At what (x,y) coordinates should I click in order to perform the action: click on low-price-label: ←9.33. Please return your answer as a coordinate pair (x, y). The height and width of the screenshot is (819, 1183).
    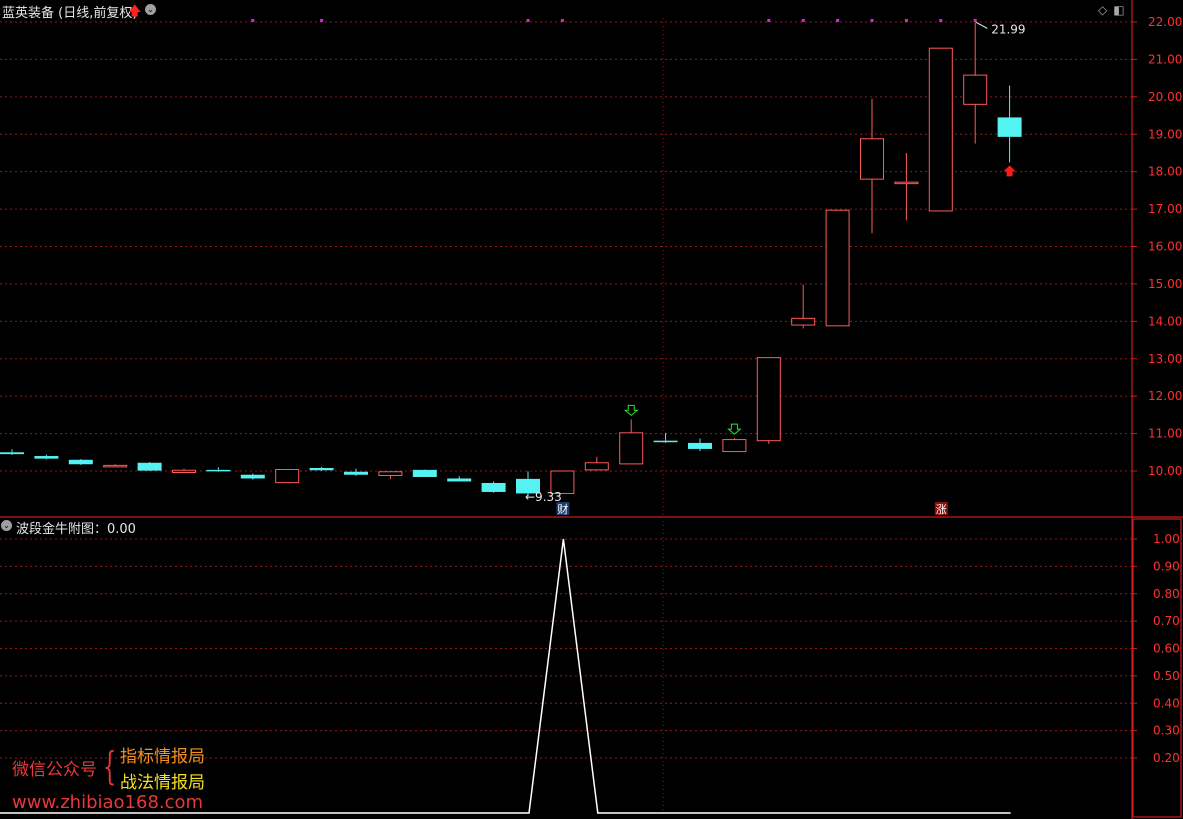
    Looking at the image, I should click on (543, 497).